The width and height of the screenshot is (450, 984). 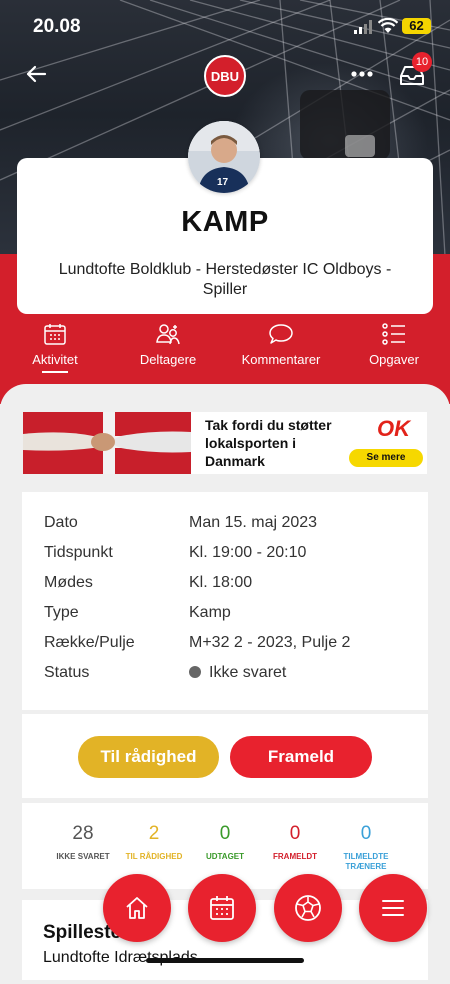 What do you see at coordinates (386, 458) in the screenshot?
I see `ad-see-more-button: Se mere` at bounding box center [386, 458].